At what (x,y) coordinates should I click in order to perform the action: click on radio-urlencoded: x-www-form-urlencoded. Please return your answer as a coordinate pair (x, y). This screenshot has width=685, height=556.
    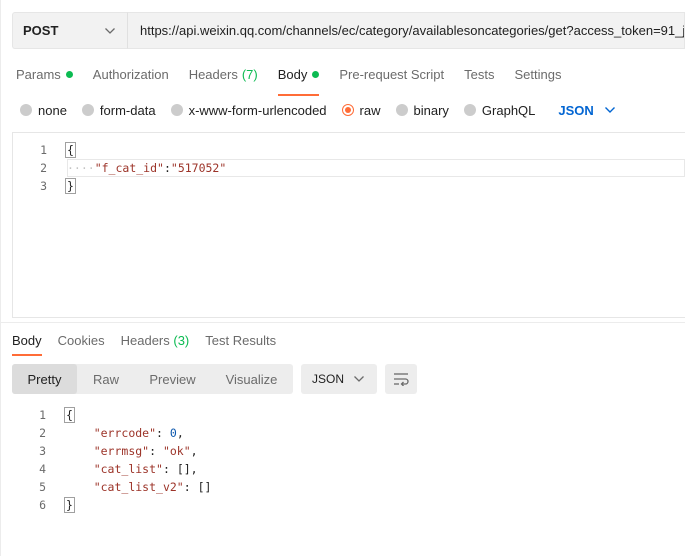
    Looking at the image, I should click on (248, 110).